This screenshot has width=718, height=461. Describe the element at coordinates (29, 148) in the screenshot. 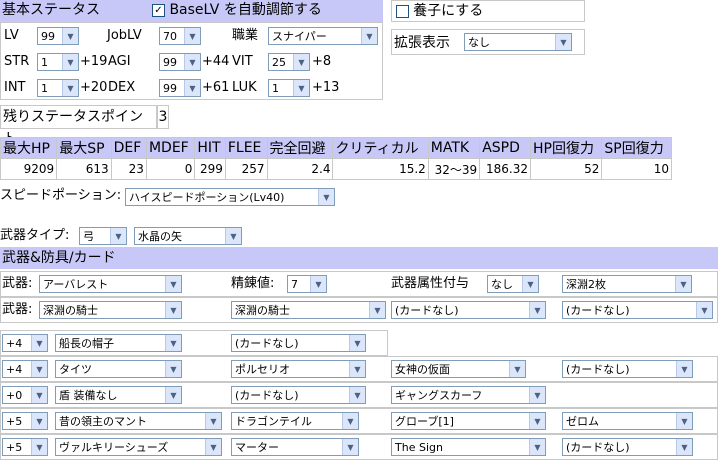

I see `stat-header: 最大HP` at that location.